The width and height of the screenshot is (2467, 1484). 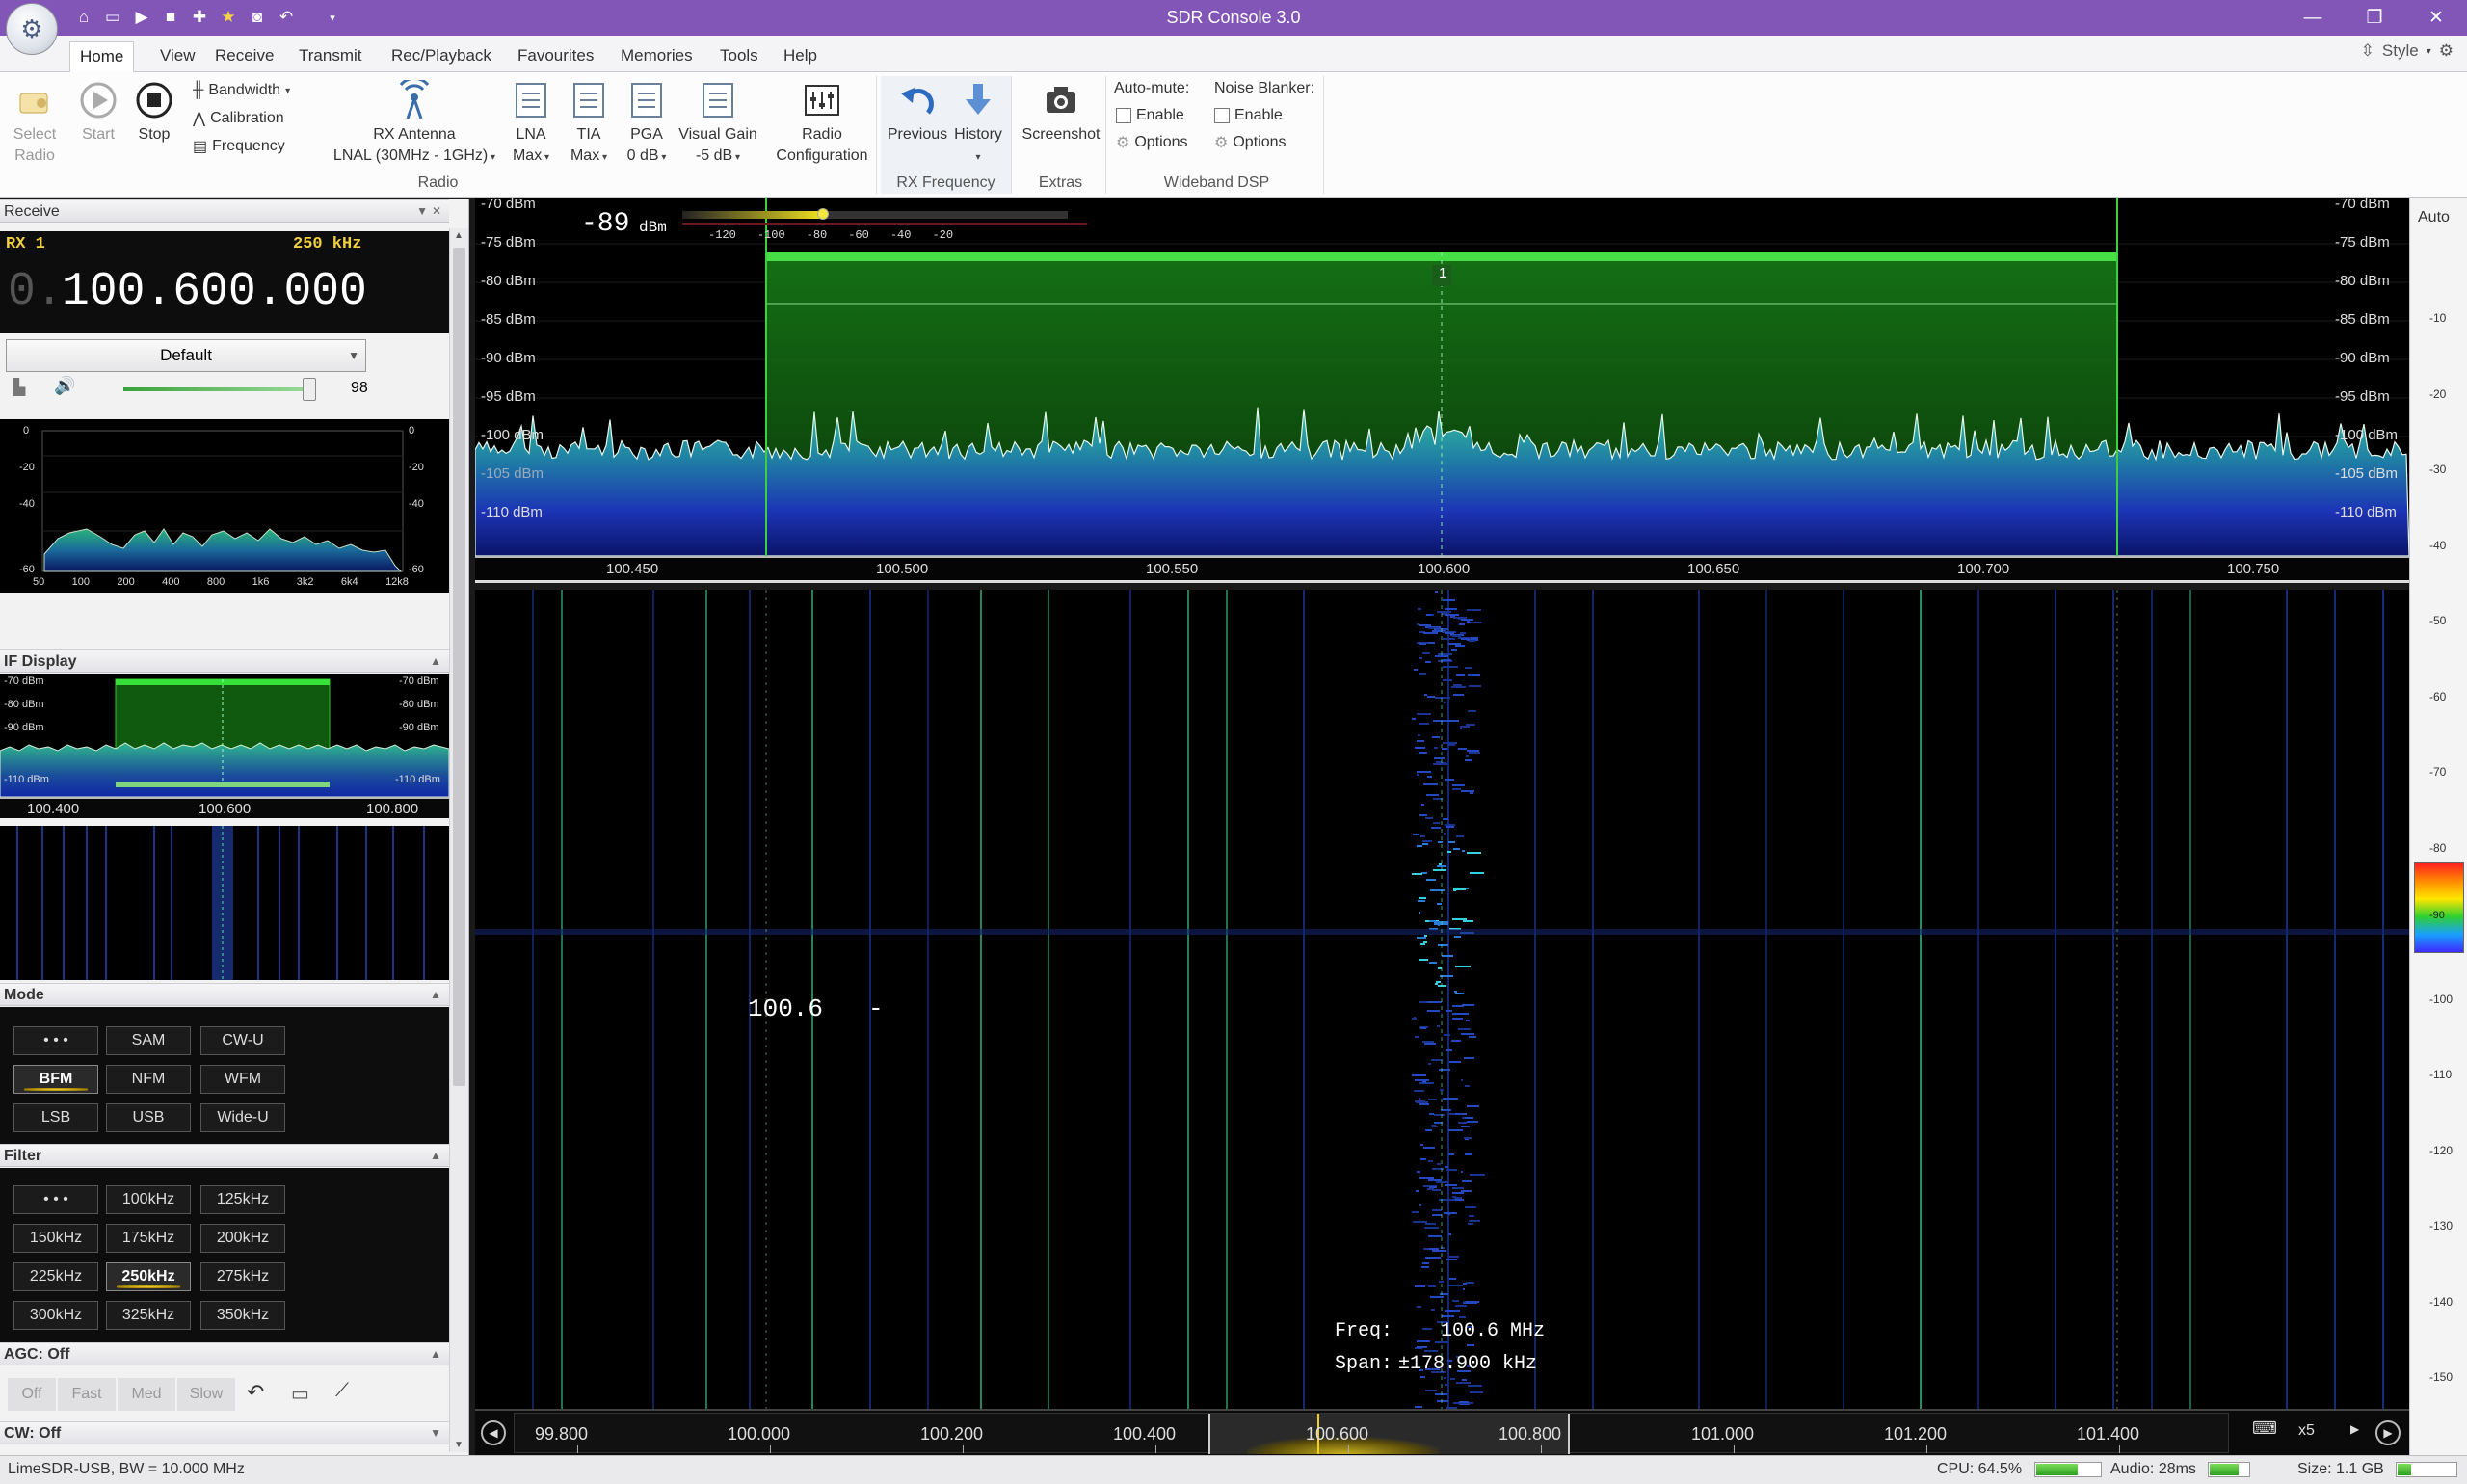 What do you see at coordinates (186, 355) in the screenshot?
I see `profile-dropdown: Default ▼` at bounding box center [186, 355].